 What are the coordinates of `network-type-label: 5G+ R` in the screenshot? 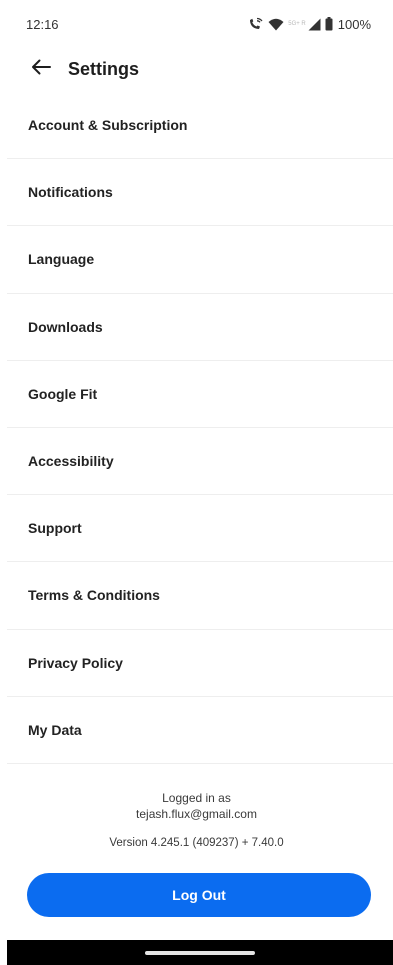 It's located at (297, 24).